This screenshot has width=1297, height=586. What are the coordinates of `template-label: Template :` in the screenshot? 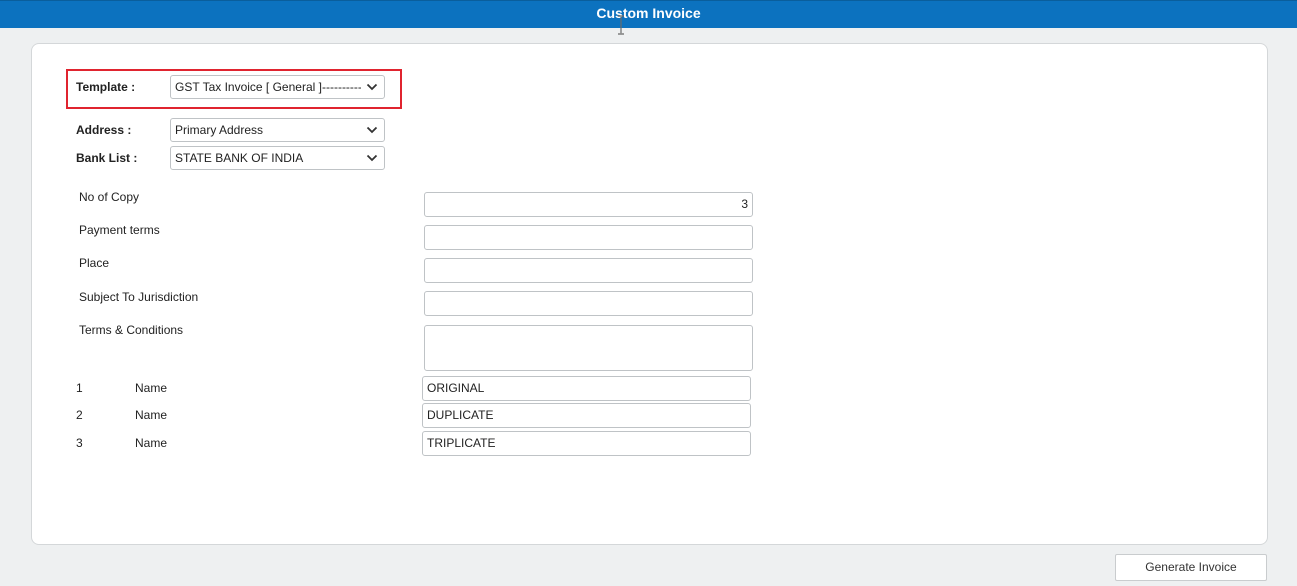 It's located at (106, 87).